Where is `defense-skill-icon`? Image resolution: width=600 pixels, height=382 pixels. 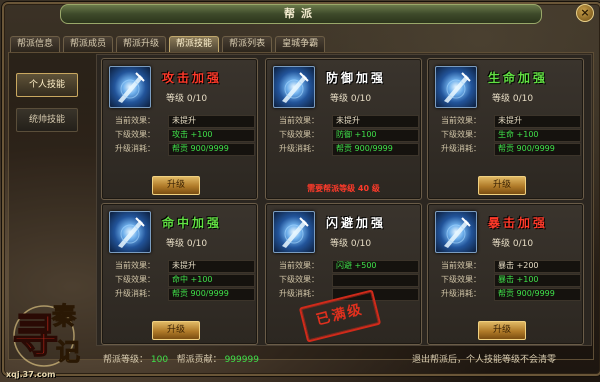
defense-skill-icon is located at coordinates (294, 87).